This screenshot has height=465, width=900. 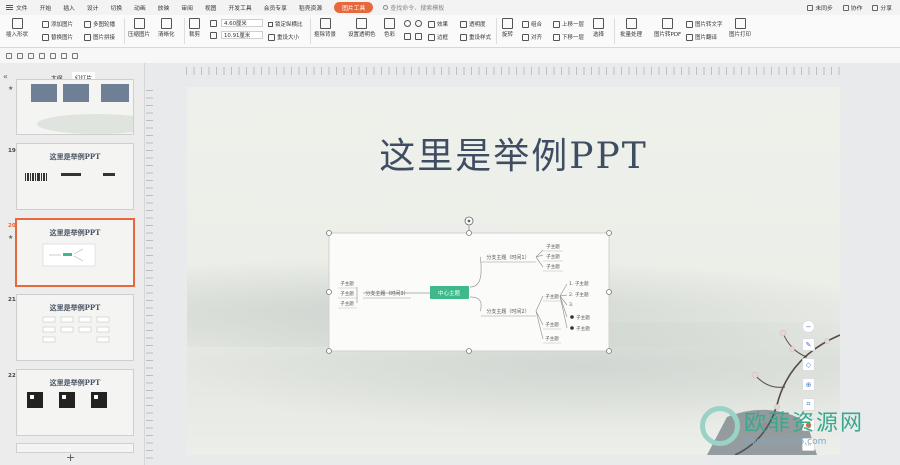 What do you see at coordinates (808, 364) in the screenshot?
I see `layers-icon: ◇` at bounding box center [808, 364].